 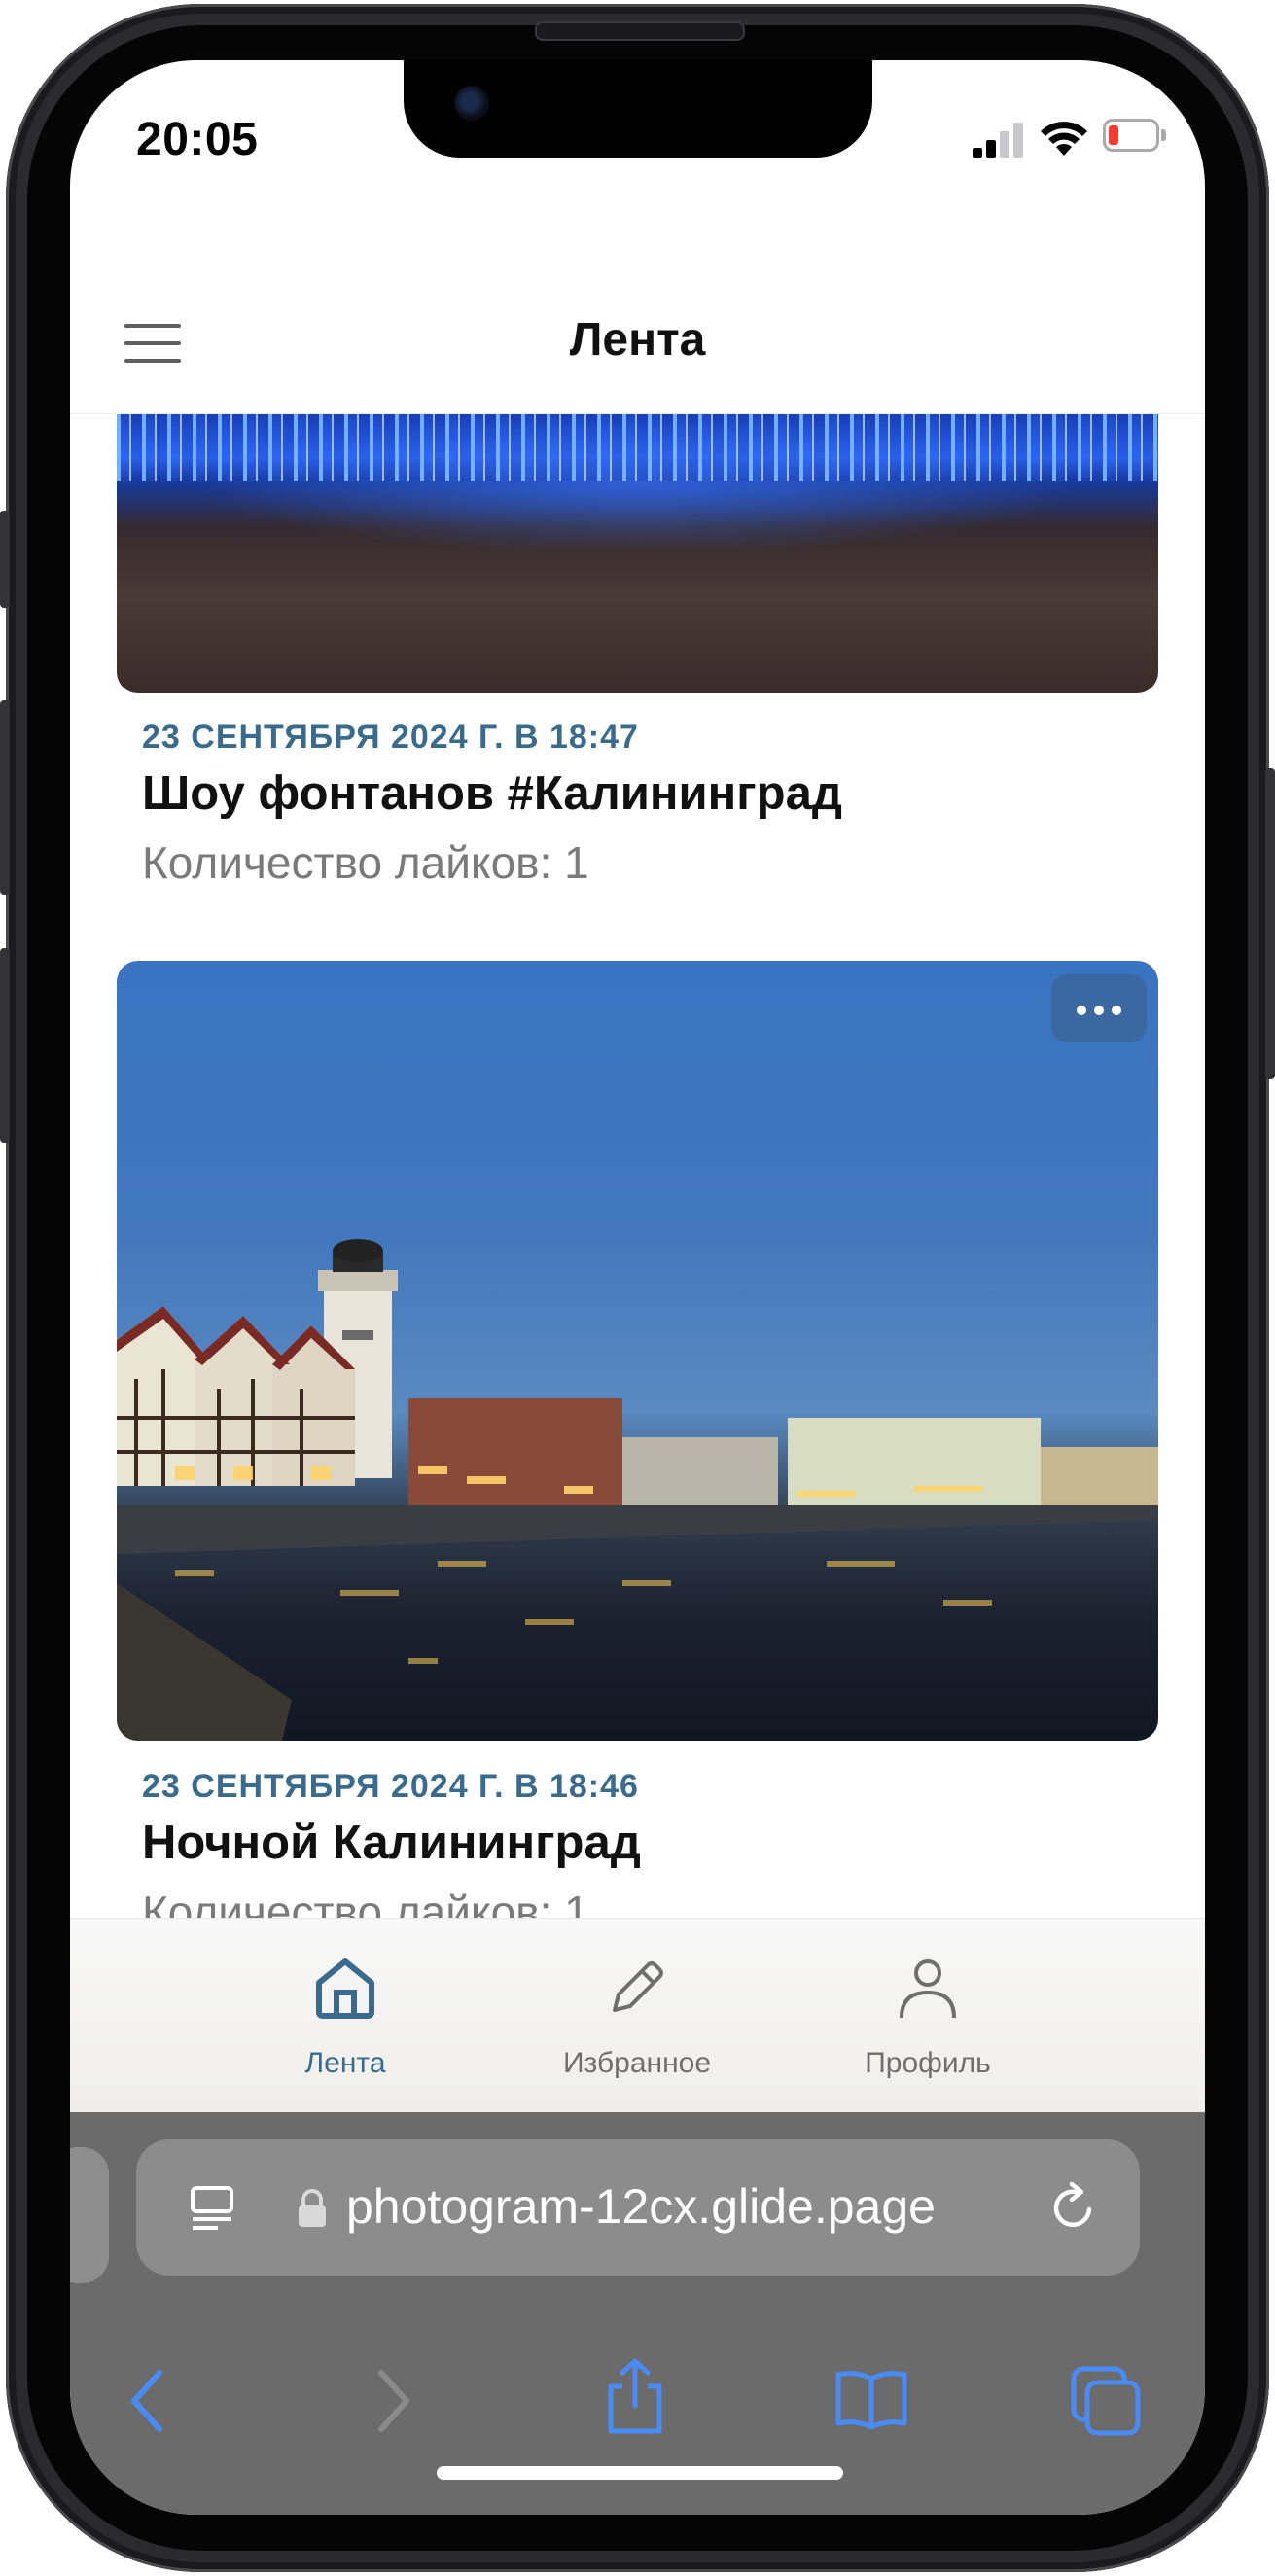 I want to click on tab-profile: Профиль, so click(x=928, y=2016).